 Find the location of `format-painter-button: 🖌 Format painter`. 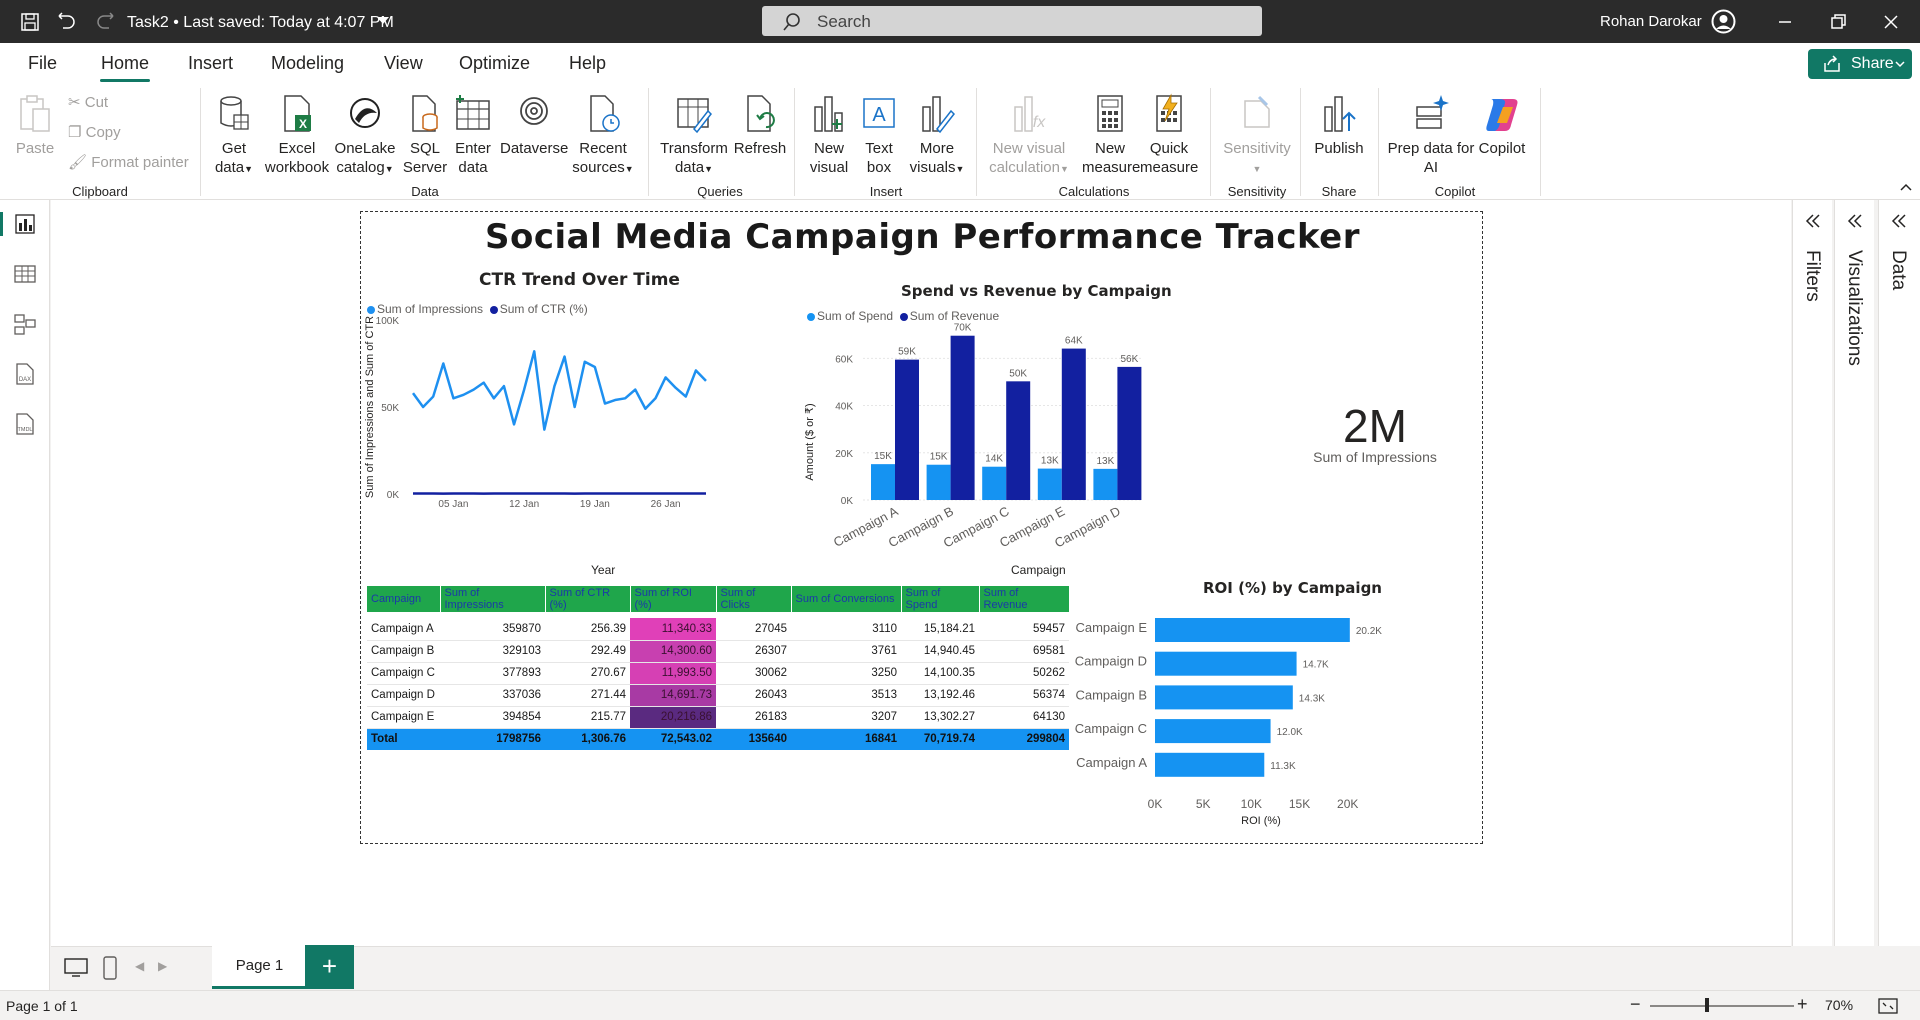

format-painter-button: 🖌 Format painter is located at coordinates (128, 162).